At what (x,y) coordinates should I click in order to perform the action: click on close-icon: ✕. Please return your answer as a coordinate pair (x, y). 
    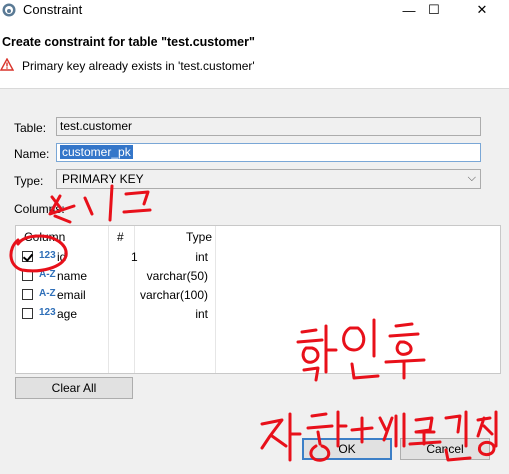
    Looking at the image, I should click on (482, 9).